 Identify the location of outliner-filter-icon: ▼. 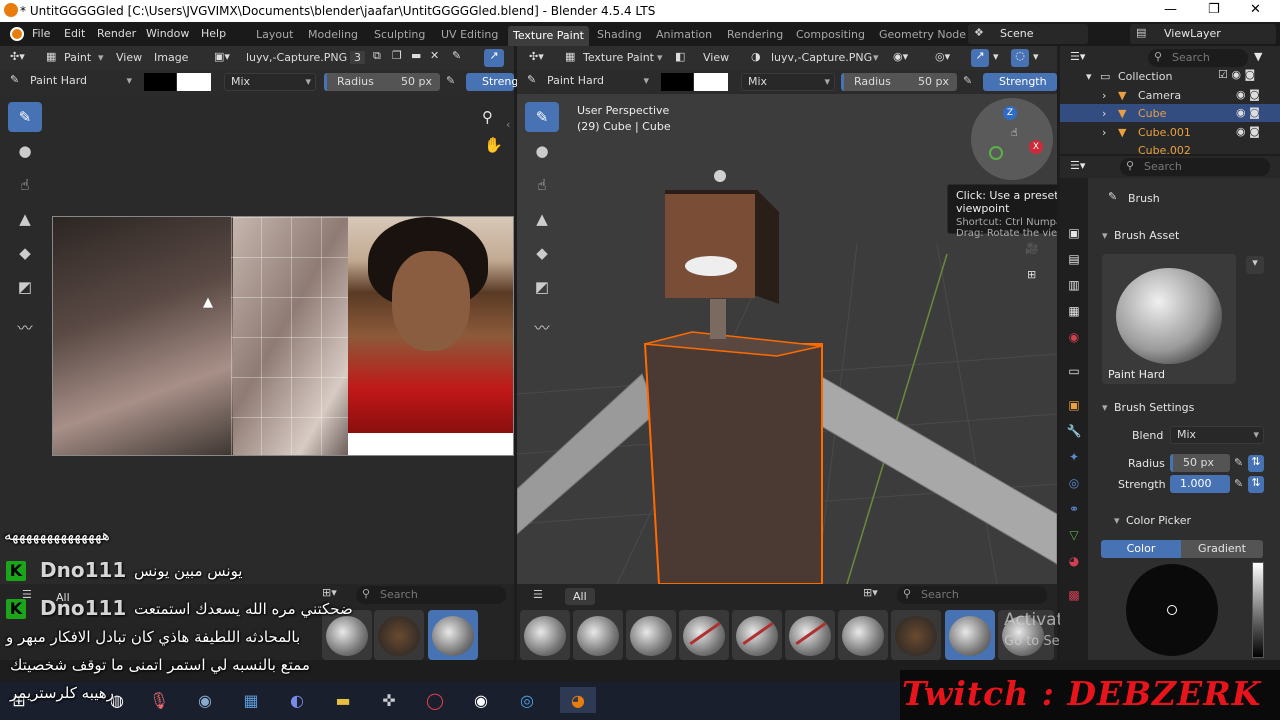
(1258, 56).